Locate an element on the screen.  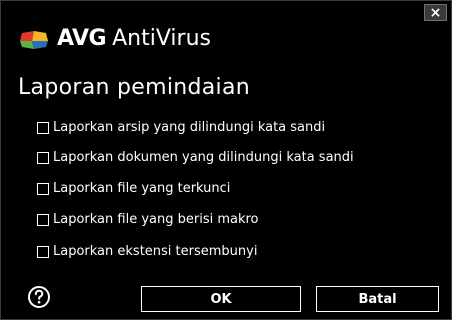
option-macro-files: Laporkan file yang berisi makro is located at coordinates (148, 220).